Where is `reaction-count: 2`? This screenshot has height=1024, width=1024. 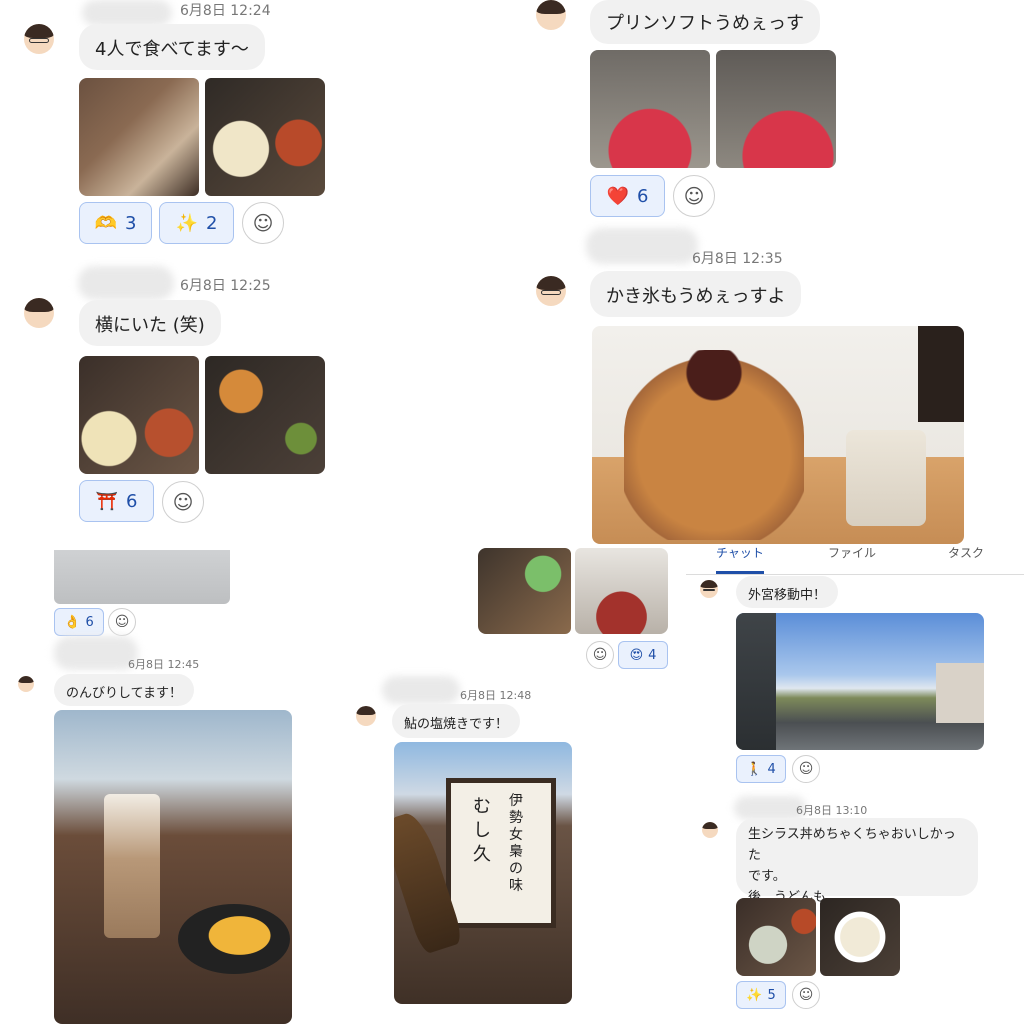
reaction-count: 2 is located at coordinates (211, 223).